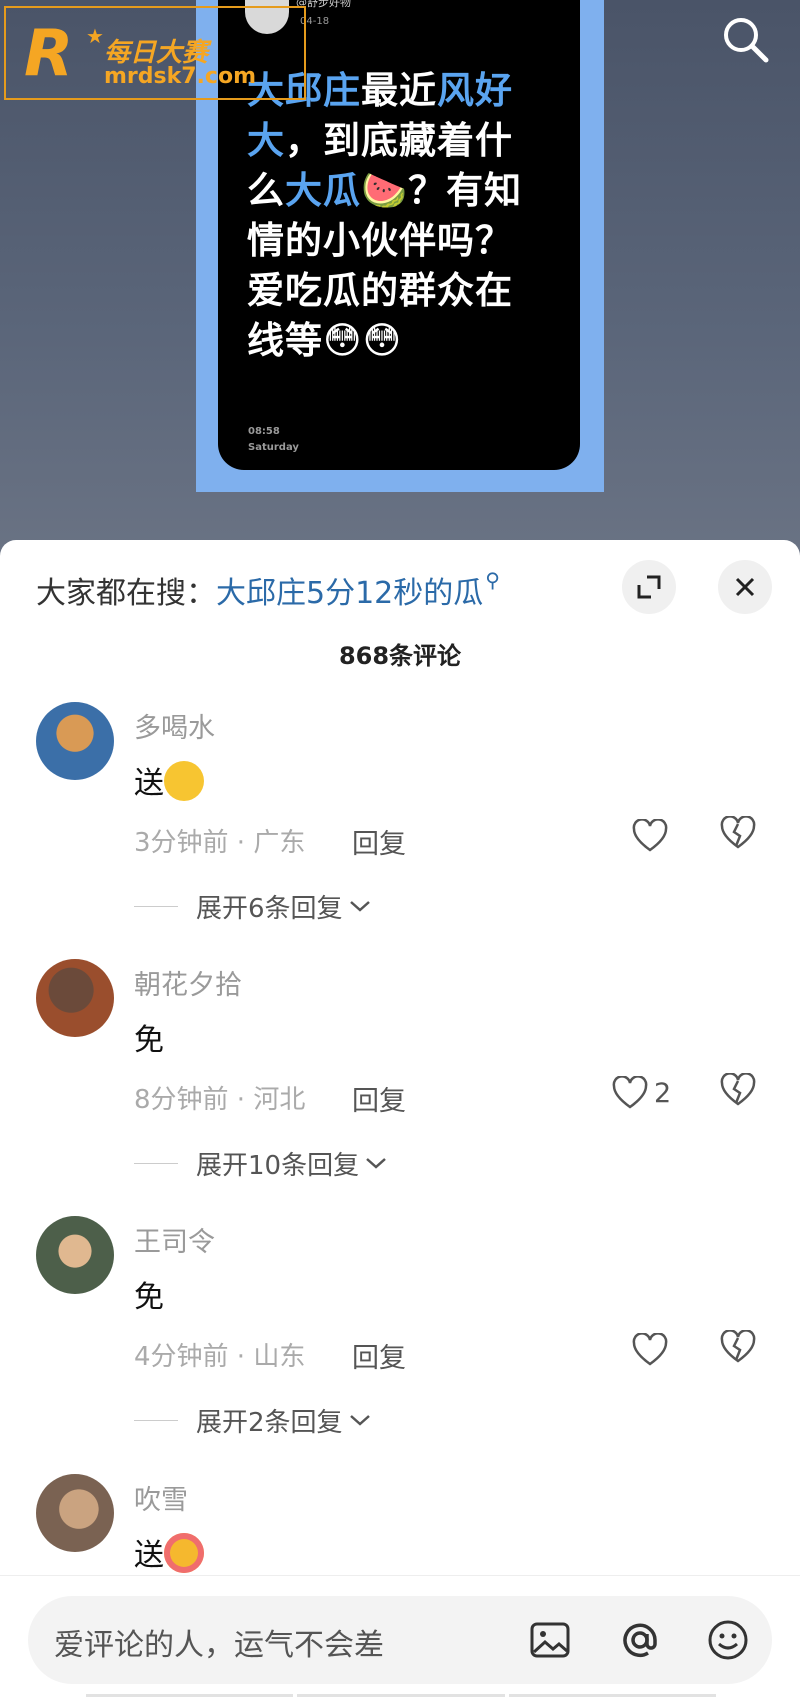  I want to click on smile-icon, so click(728, 1640).